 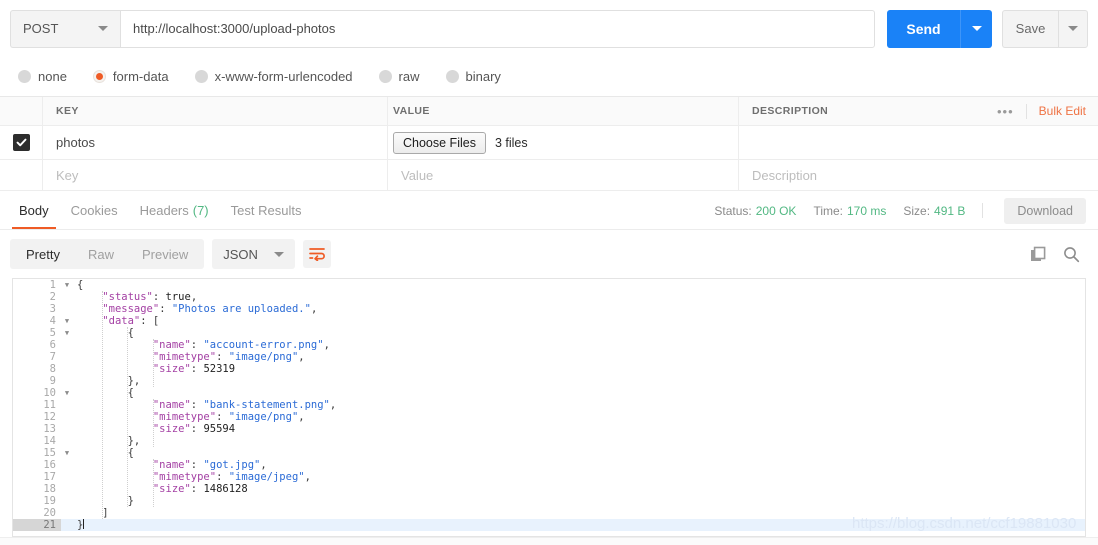 What do you see at coordinates (473, 76) in the screenshot?
I see `body-type-radio-binary: binary` at bounding box center [473, 76].